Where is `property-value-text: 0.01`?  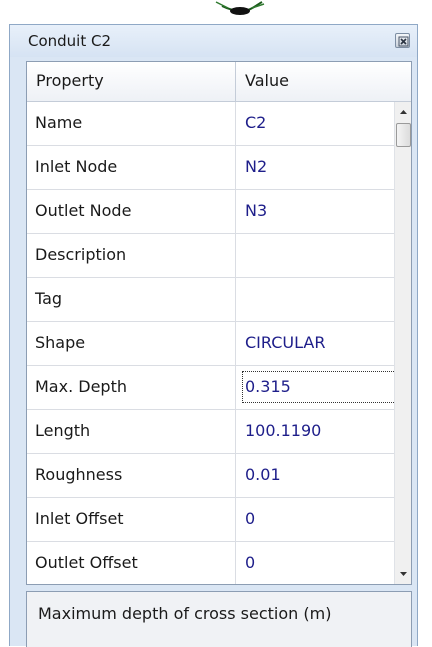
property-value-text: 0.01 is located at coordinates (263, 474).